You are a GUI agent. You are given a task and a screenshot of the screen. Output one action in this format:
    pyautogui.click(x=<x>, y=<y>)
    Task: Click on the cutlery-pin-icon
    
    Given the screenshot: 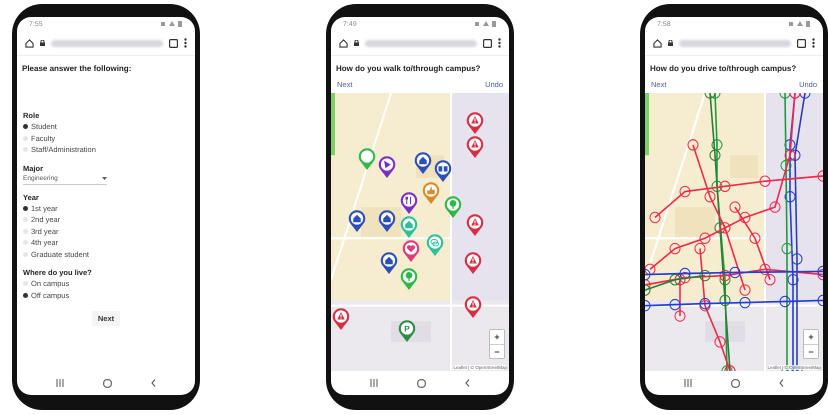 What is the action you would take?
    pyautogui.click(x=409, y=203)
    